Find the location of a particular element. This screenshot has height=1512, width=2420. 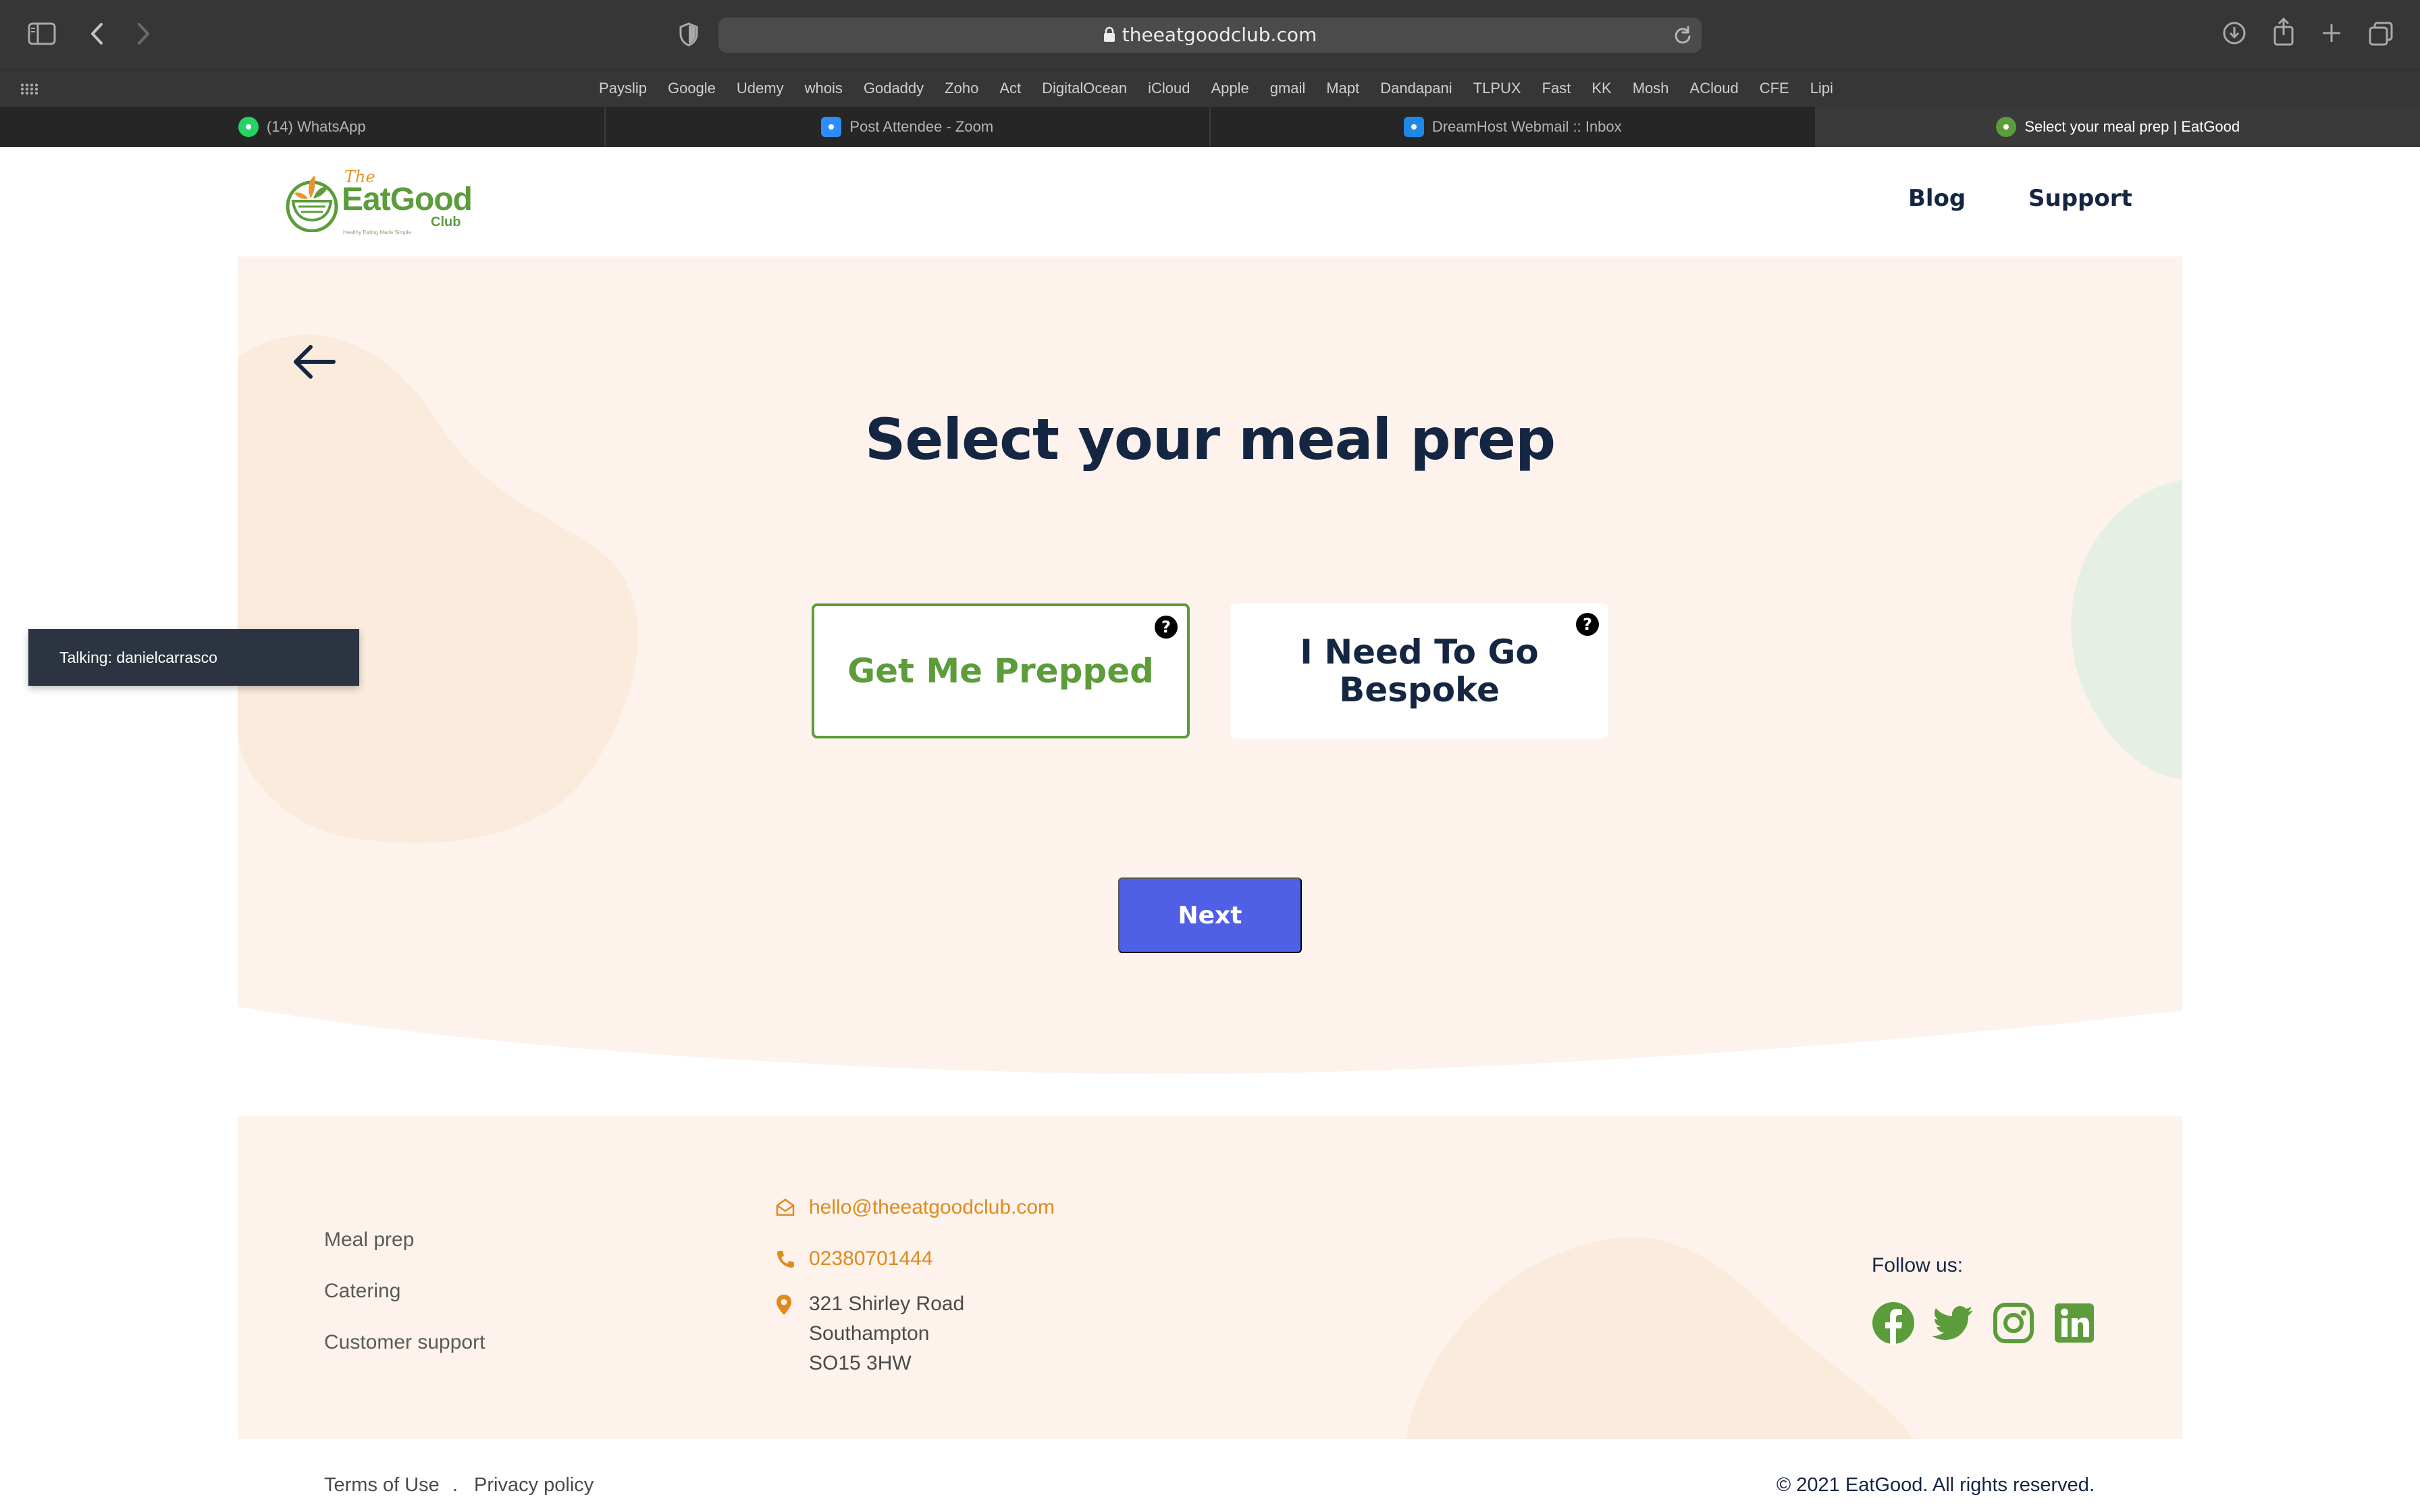

address-bar: theeatgoodclub.com is located at coordinates (1210, 35).